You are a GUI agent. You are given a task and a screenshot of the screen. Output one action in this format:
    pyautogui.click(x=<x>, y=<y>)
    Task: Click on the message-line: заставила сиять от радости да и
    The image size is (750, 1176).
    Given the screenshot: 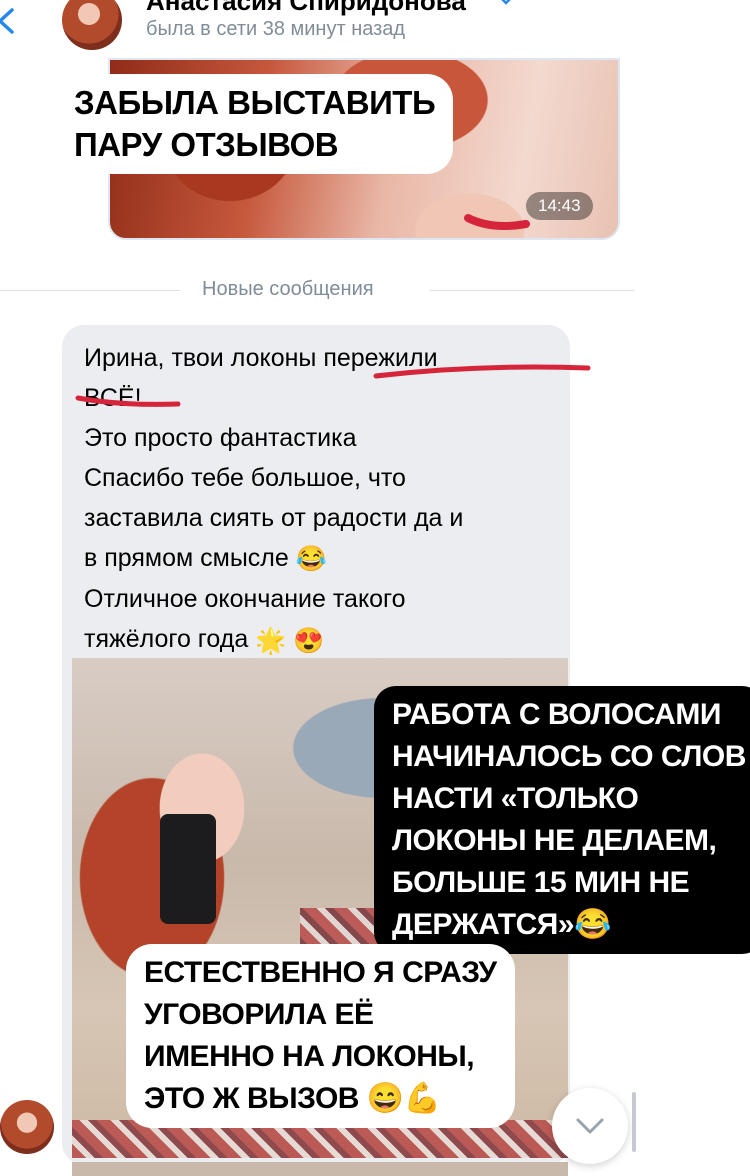 What is the action you would take?
    pyautogui.click(x=274, y=518)
    